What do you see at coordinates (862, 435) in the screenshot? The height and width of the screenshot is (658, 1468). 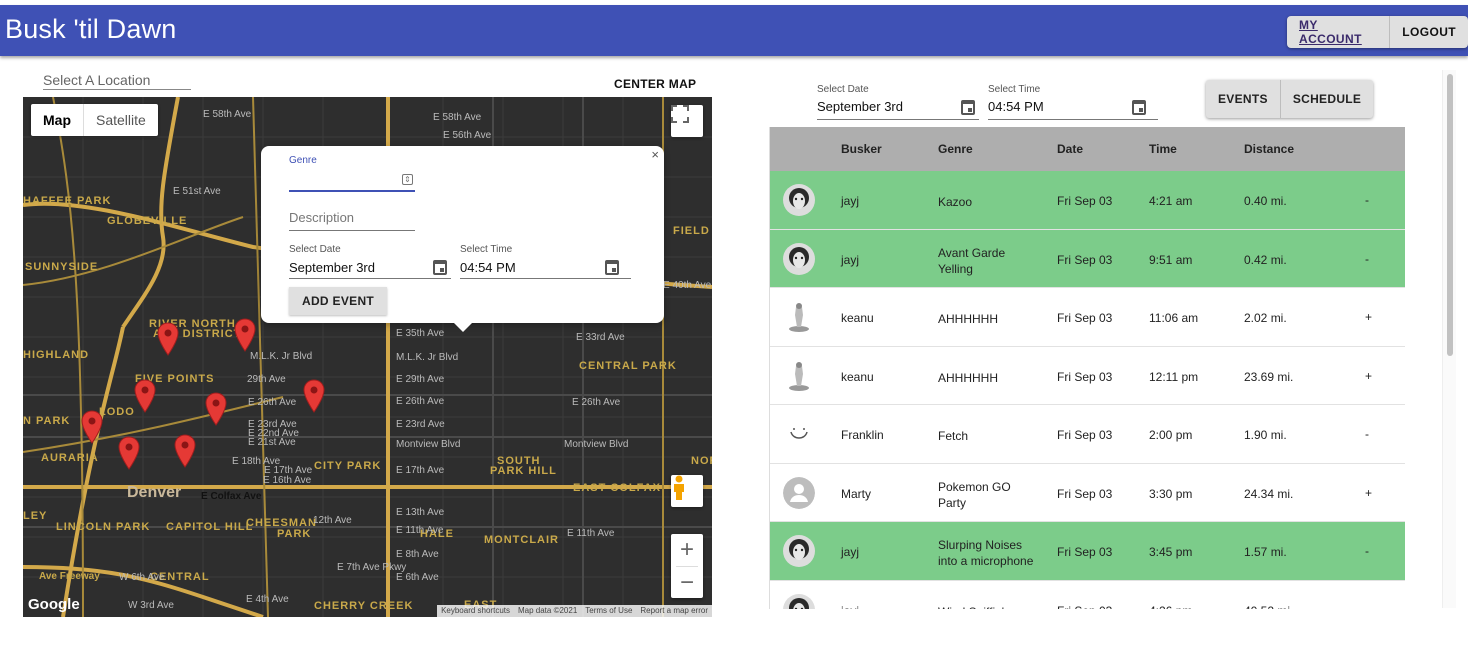 I see `busker-name: Franklin` at bounding box center [862, 435].